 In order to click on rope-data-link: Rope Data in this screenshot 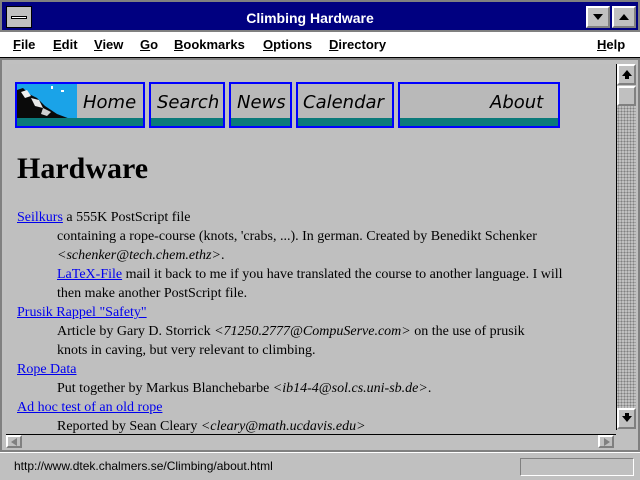, I will do `click(46, 369)`.